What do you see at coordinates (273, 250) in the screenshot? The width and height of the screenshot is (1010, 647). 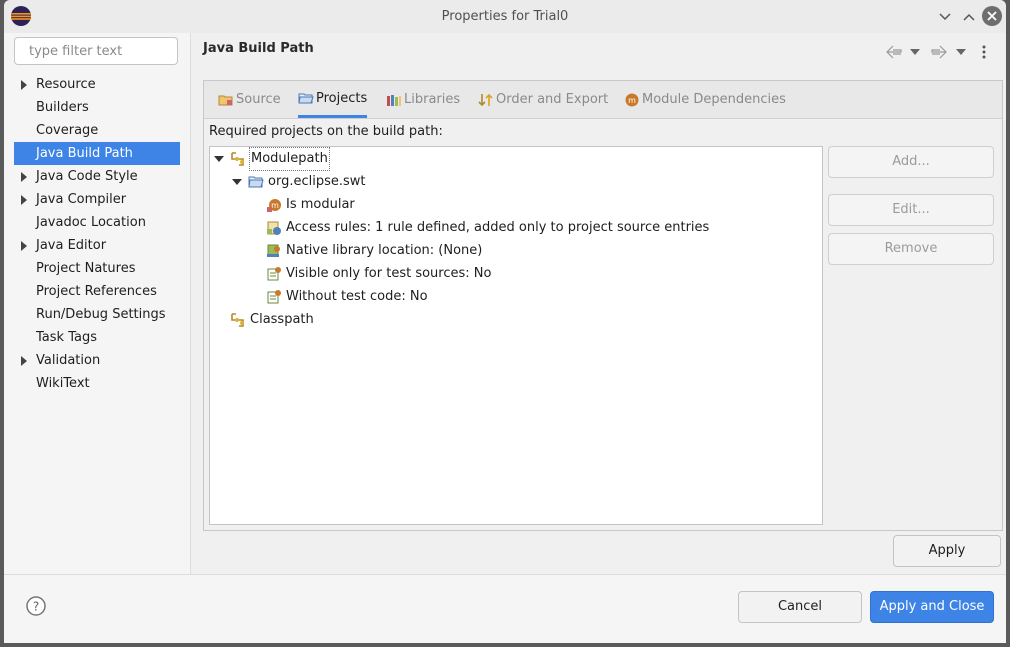 I see `native-library-icon` at bounding box center [273, 250].